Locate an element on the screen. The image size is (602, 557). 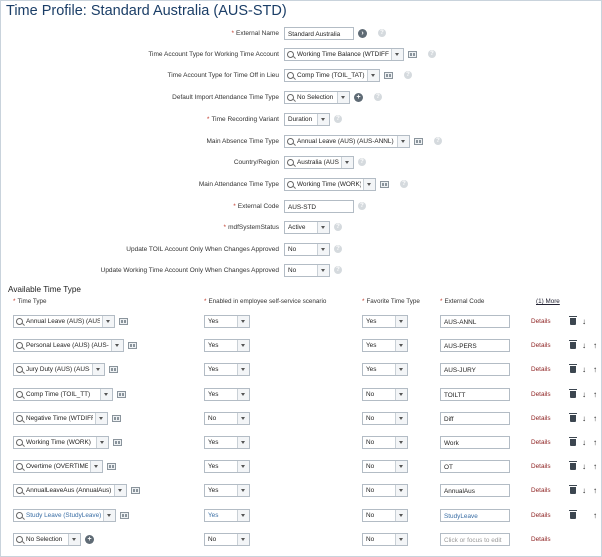
form-select: Comp Time (TOIL_TAT) is located at coordinates (332, 75).